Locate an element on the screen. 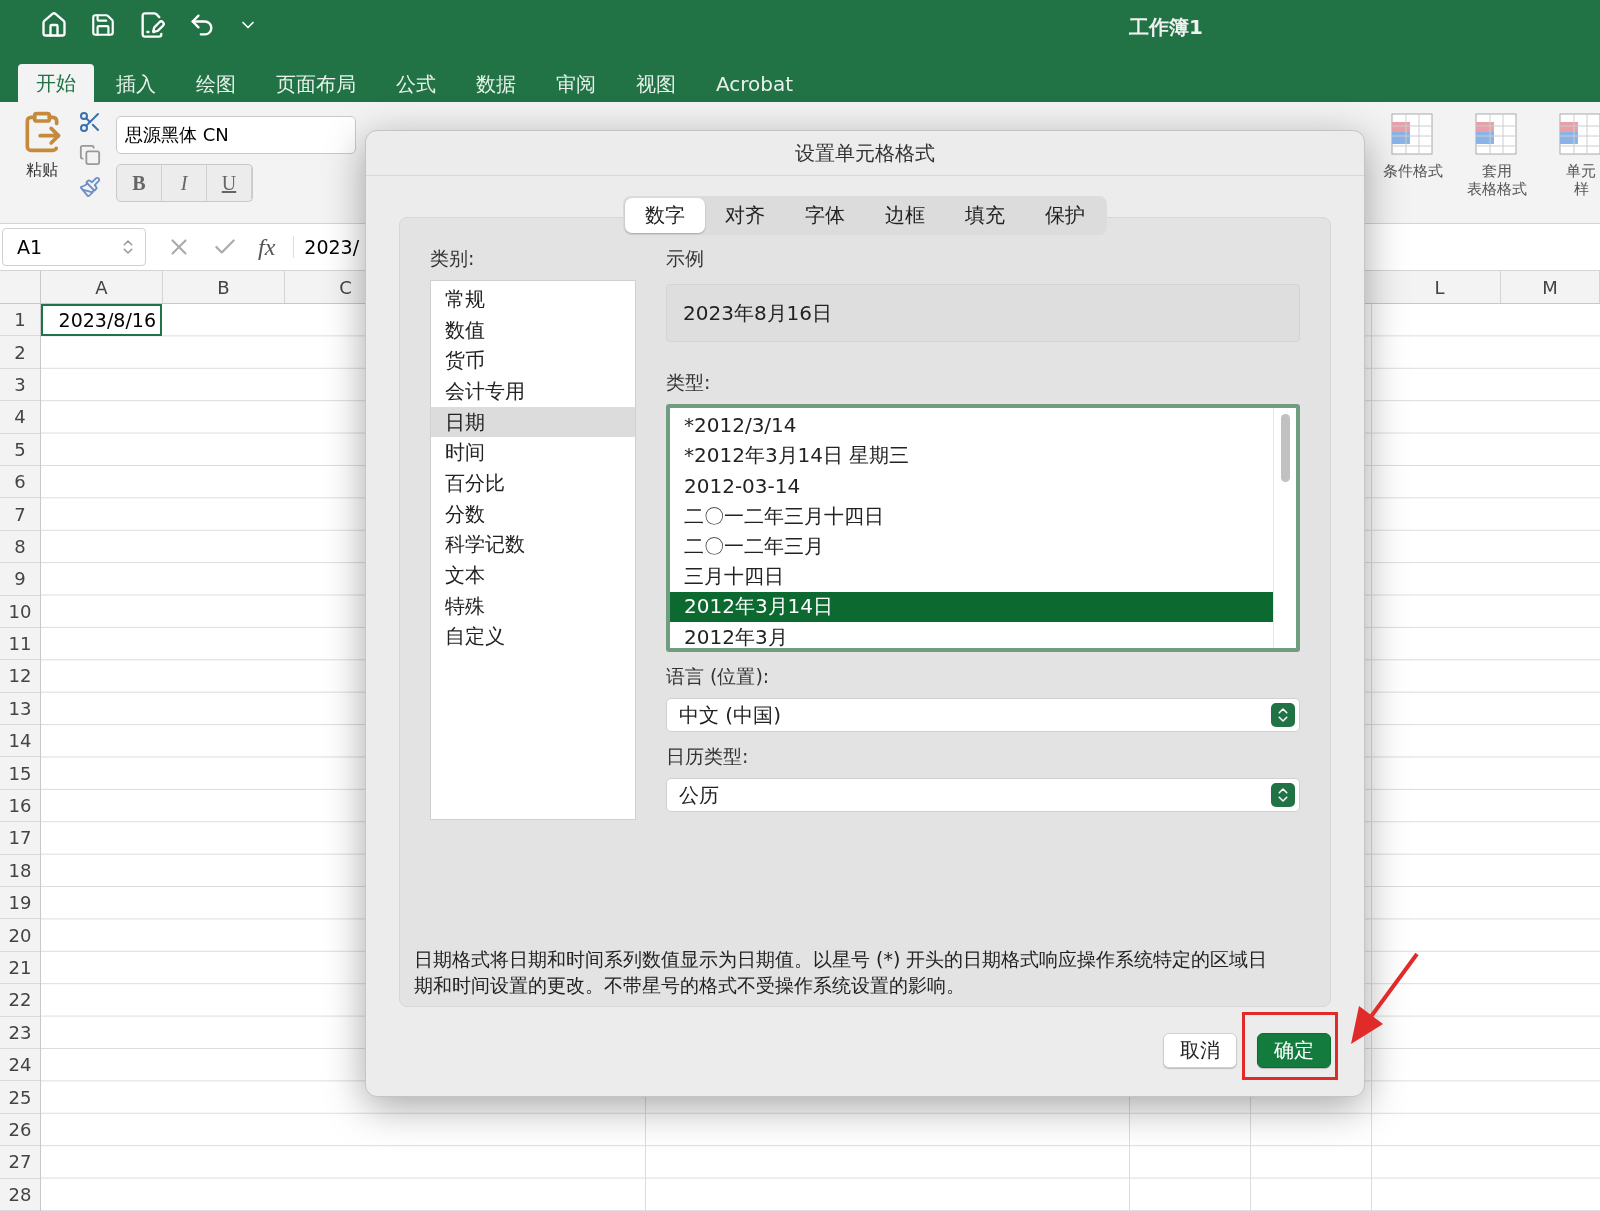 The width and height of the screenshot is (1600, 1211). window-title: 工作簿1 is located at coordinates (1166, 27).